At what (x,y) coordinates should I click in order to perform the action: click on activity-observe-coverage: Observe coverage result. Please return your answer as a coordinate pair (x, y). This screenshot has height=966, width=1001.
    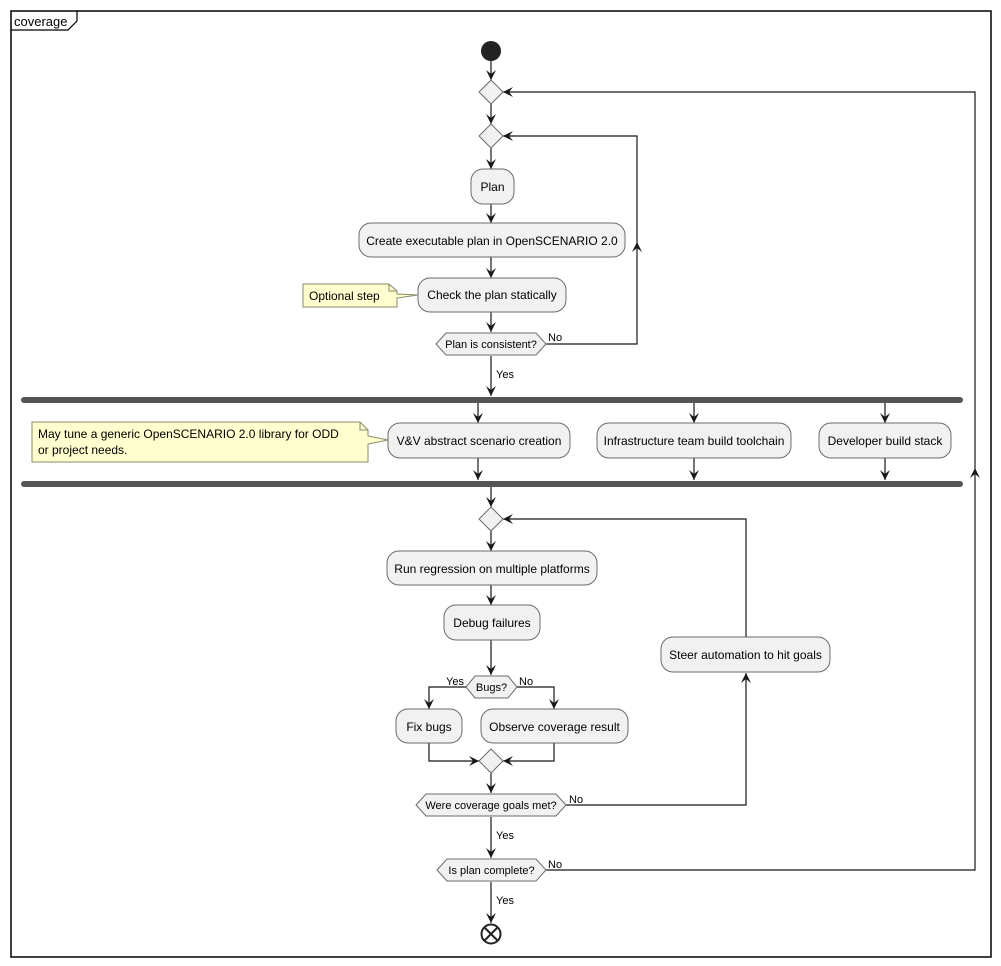
    Looking at the image, I should click on (554, 726).